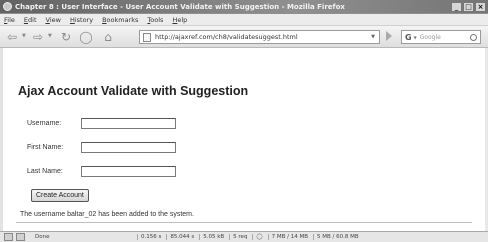 The height and width of the screenshot is (242, 488). I want to click on menu-view: View, so click(53, 20).